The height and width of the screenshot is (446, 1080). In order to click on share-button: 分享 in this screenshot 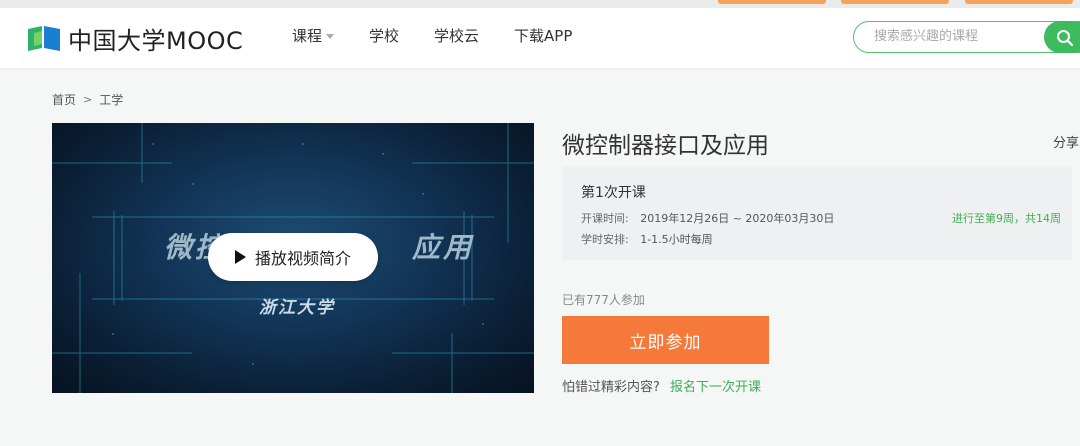, I will do `click(1066, 141)`.